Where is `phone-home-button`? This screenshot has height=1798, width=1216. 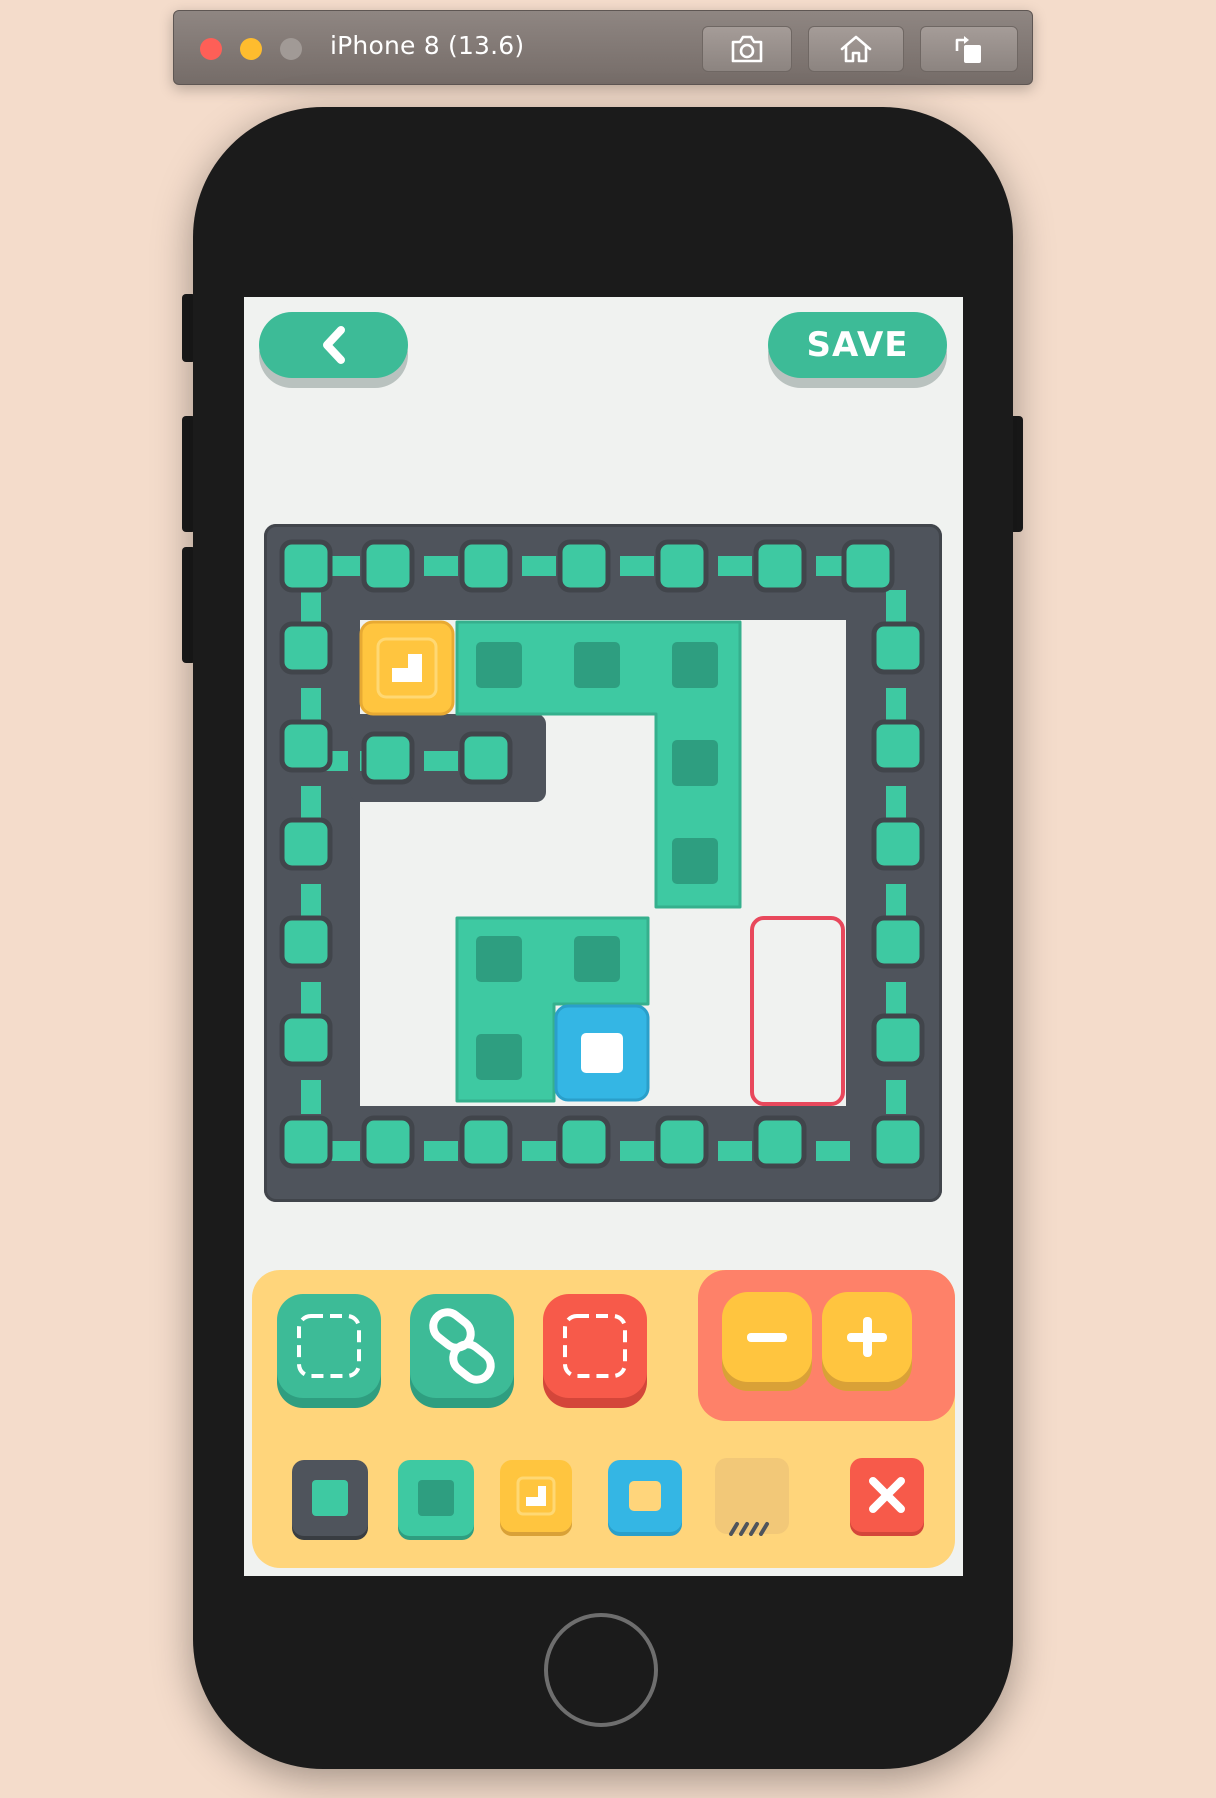 phone-home-button is located at coordinates (601, 1670).